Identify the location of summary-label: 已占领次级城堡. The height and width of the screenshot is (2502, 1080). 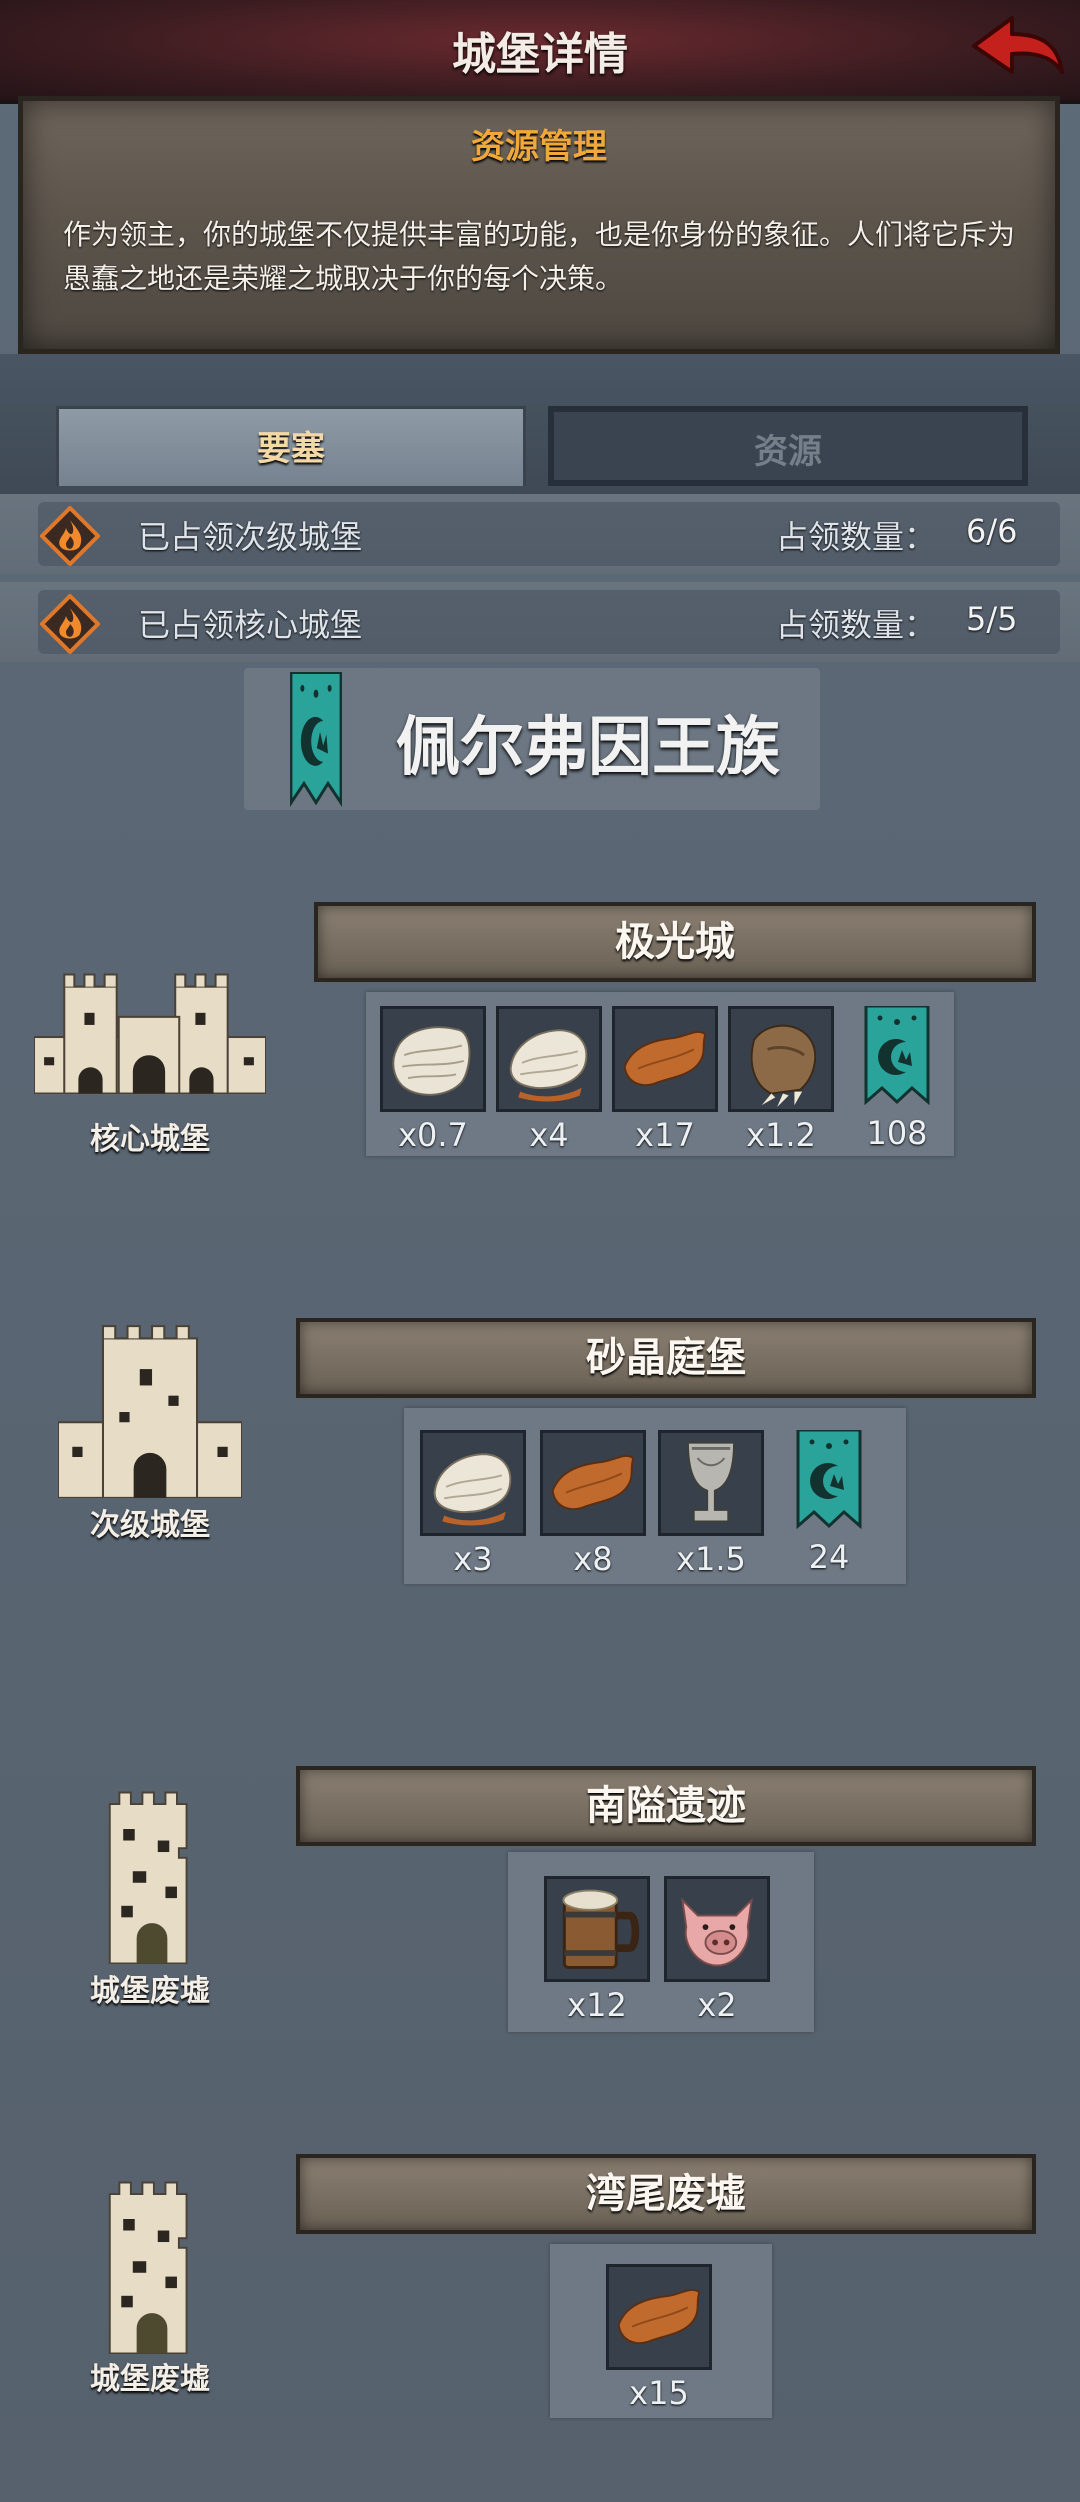
(250, 537).